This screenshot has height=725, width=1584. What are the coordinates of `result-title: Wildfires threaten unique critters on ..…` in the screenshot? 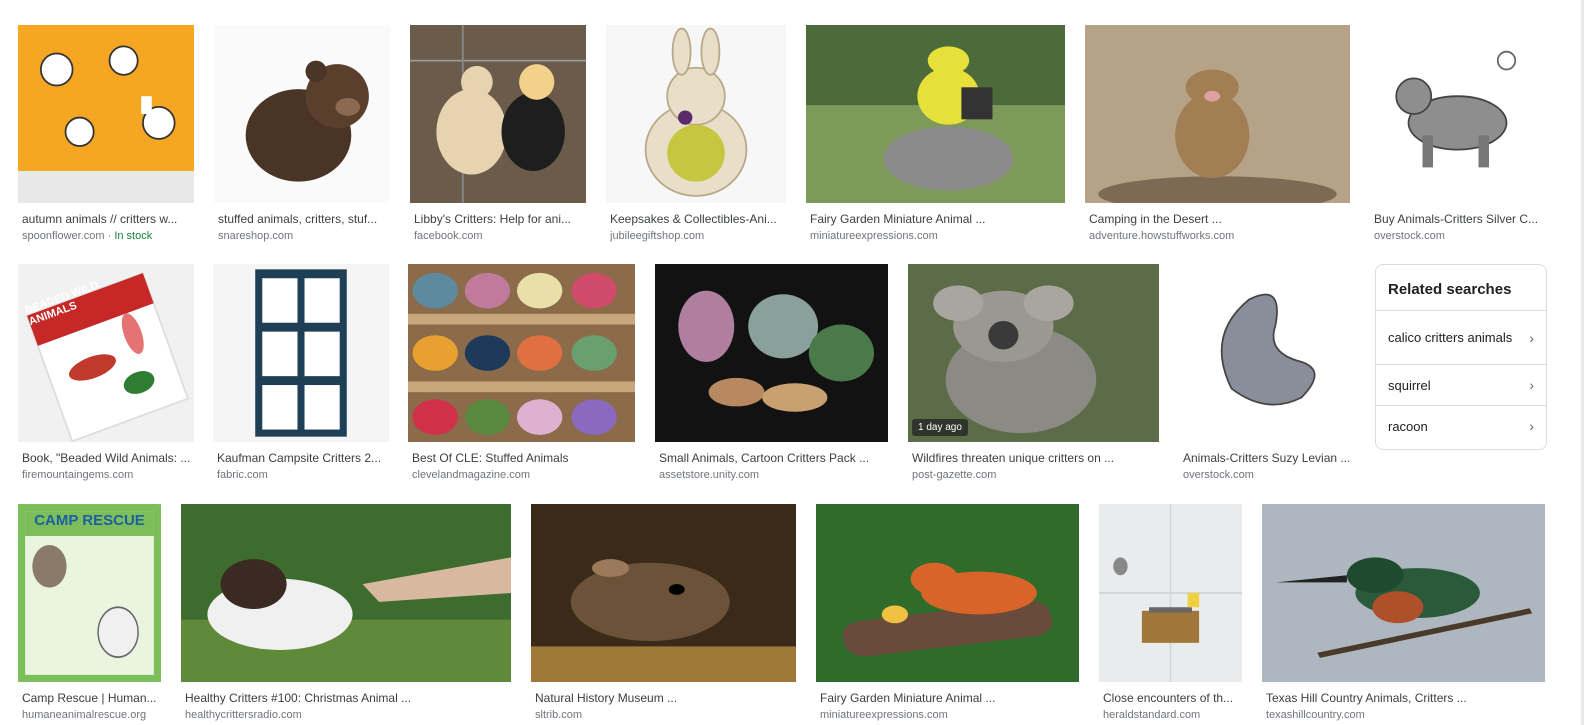 It's located at (1034, 458).